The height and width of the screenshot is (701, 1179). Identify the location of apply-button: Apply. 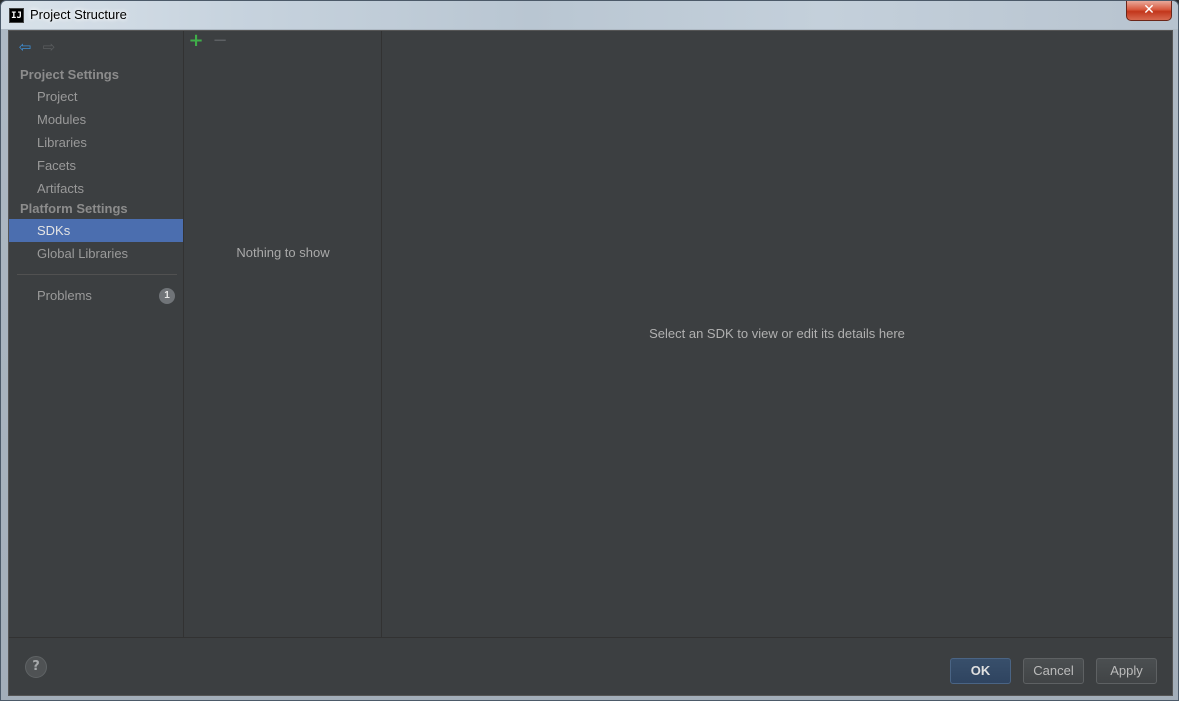
(1126, 671).